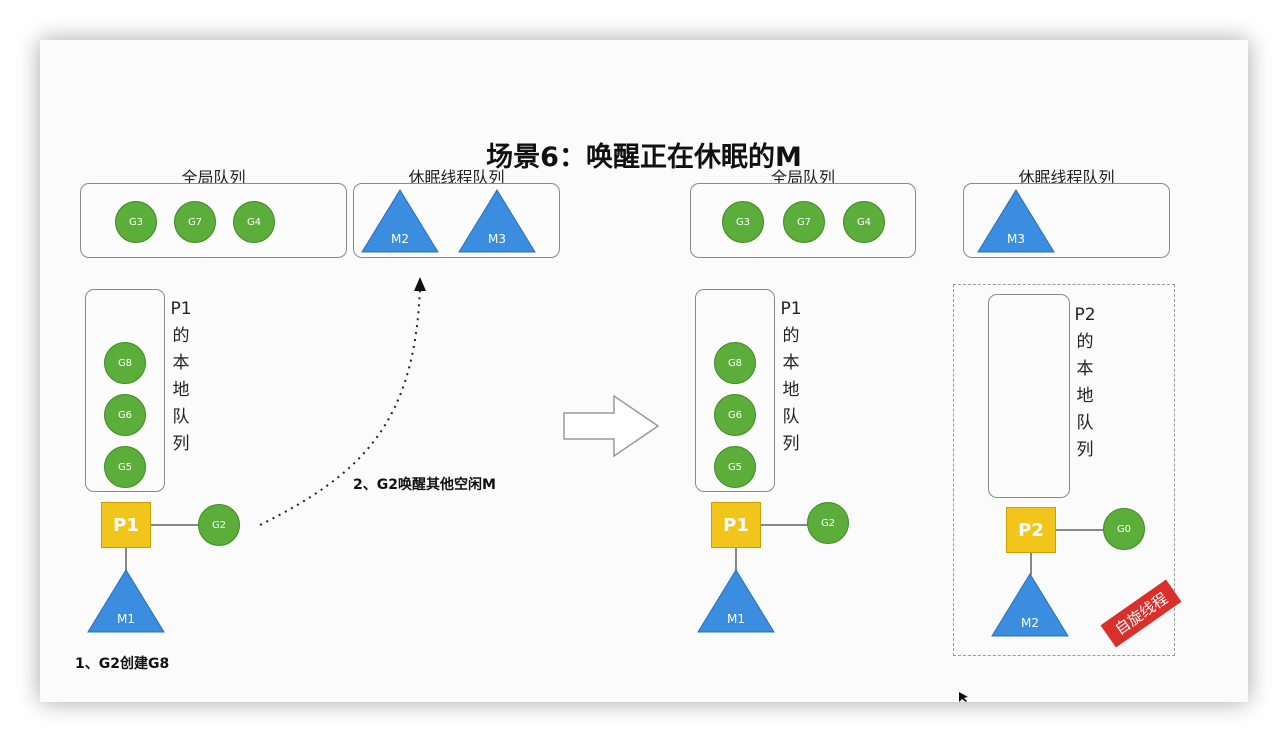 This screenshot has height=742, width=1288. I want to click on right-p-g-connector, so click(784, 525).